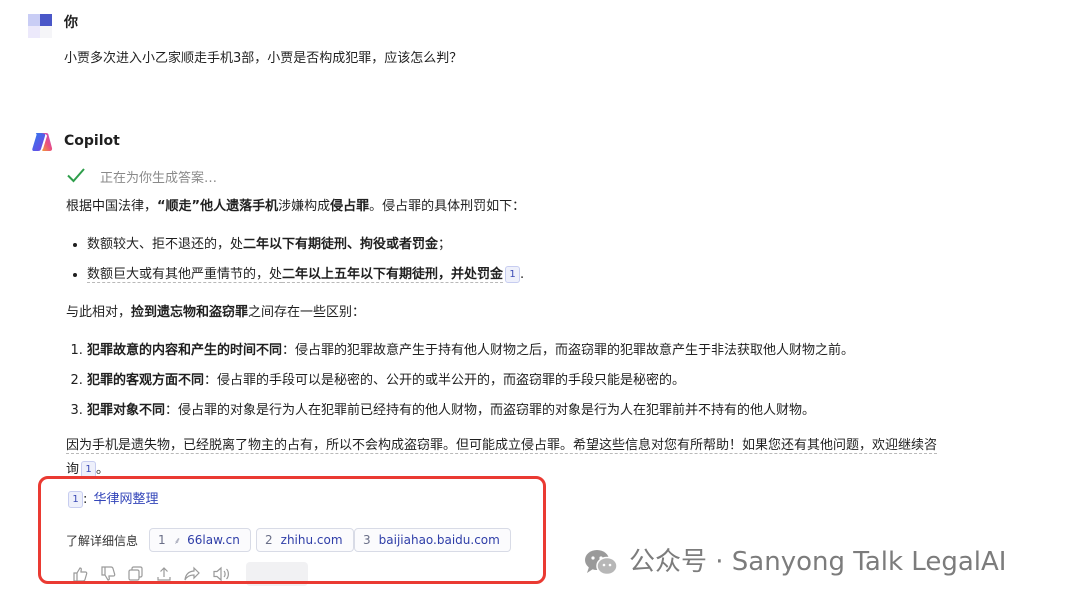 Image resolution: width=1080 pixels, height=604 pixels. What do you see at coordinates (601, 563) in the screenshot?
I see `wechat-icon` at bounding box center [601, 563].